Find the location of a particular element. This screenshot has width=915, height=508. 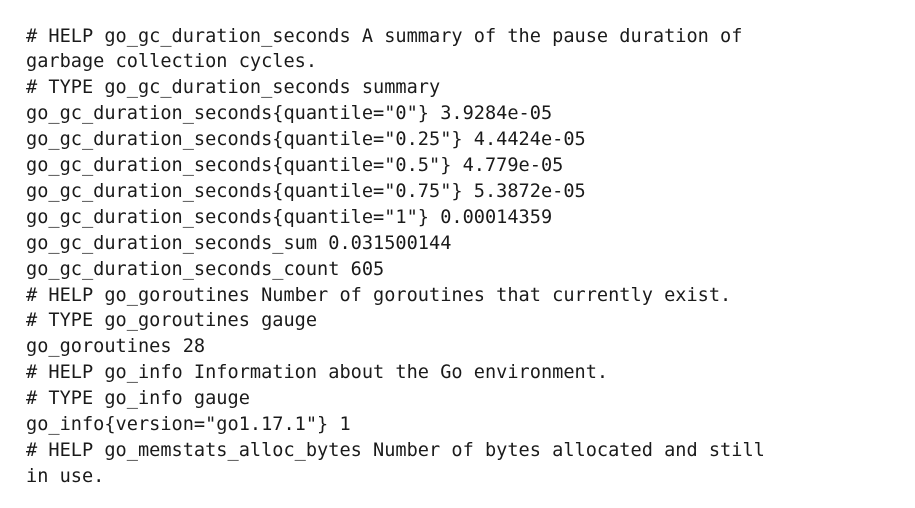

metric-sample-line: go_goroutines 28 is located at coordinates (116, 347).